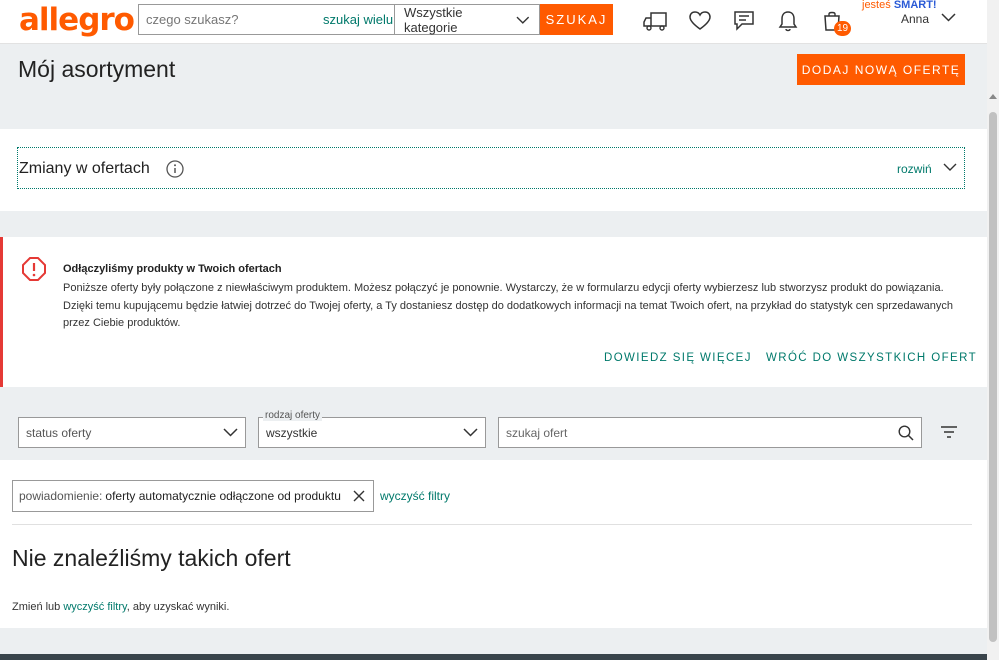 This screenshot has height=660, width=999. I want to click on search-button: SZUKAJ, so click(576, 19).